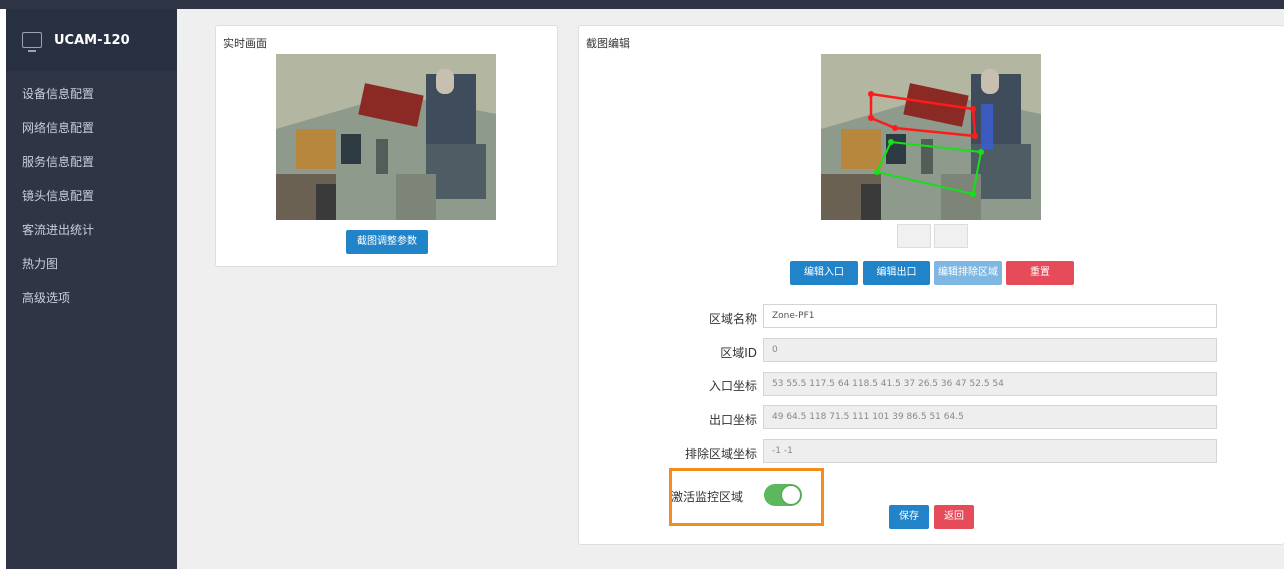 The image size is (1284, 569). What do you see at coordinates (91, 264) in the screenshot?
I see `sidebar-item-heatmap: 热力图` at bounding box center [91, 264].